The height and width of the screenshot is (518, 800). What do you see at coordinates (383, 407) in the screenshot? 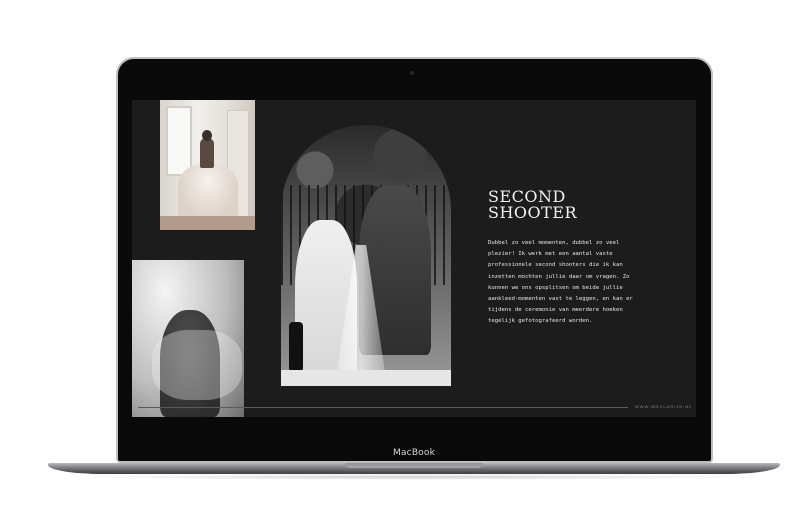
I see `footer-divider` at bounding box center [383, 407].